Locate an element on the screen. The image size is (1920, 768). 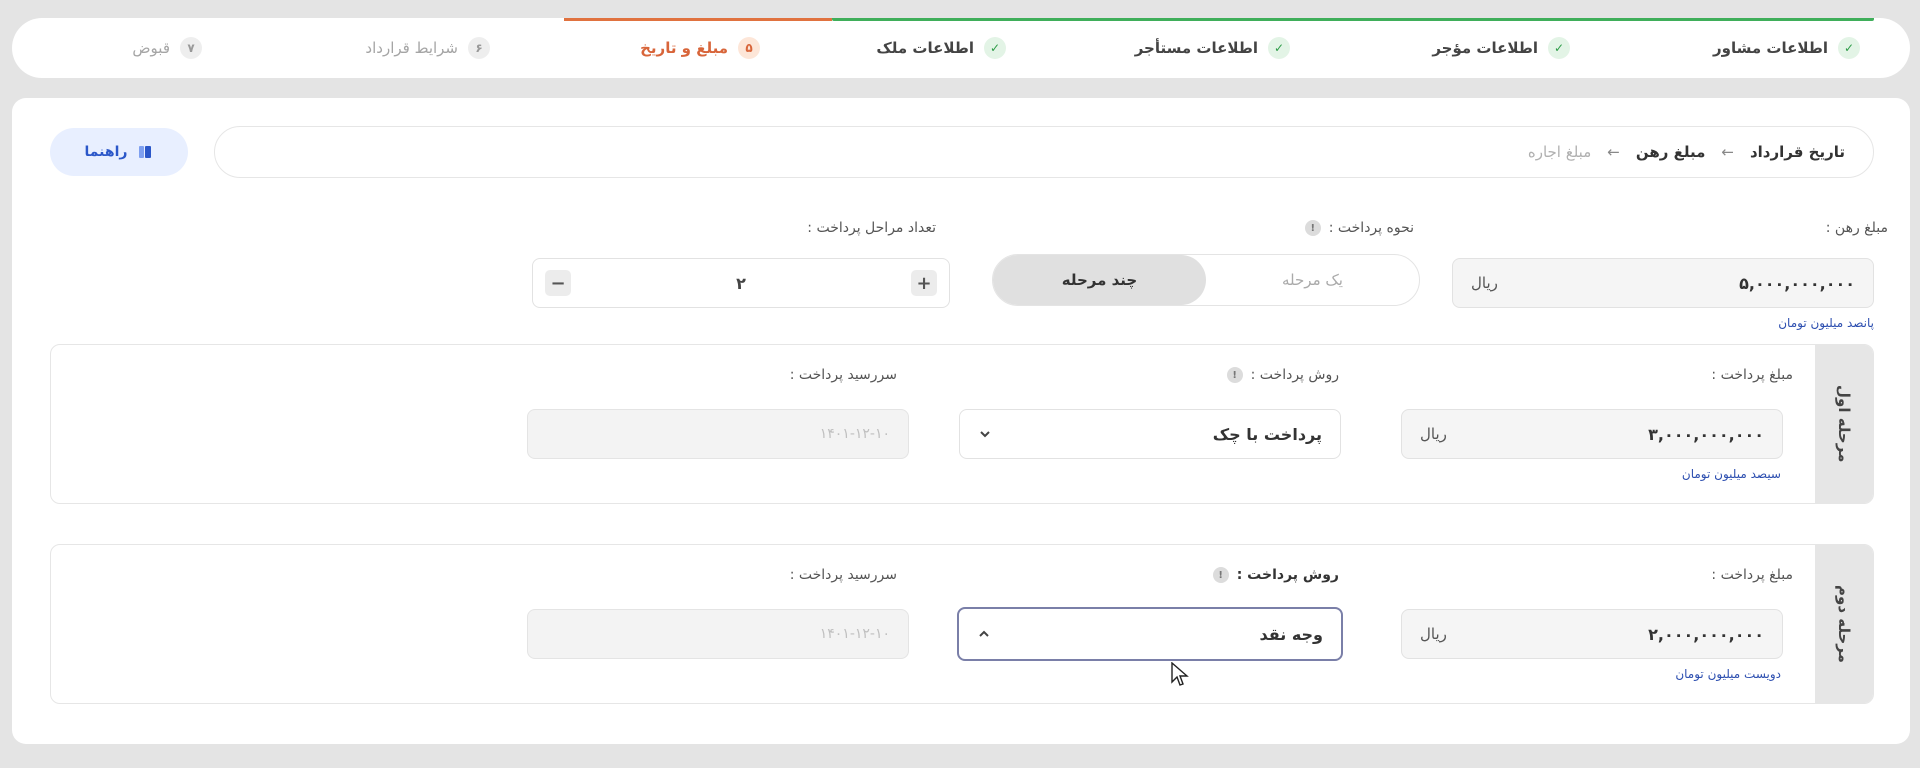
chevron-up-icon is located at coordinates (984, 633).